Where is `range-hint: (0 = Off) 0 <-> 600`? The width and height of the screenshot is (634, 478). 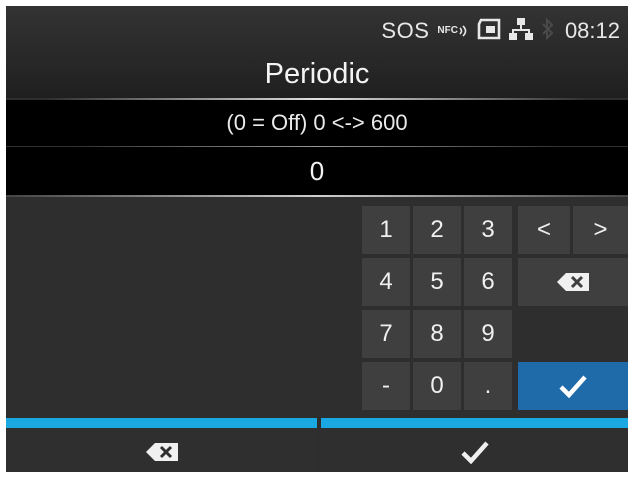
range-hint: (0 = Off) 0 <-> 600 is located at coordinates (317, 123).